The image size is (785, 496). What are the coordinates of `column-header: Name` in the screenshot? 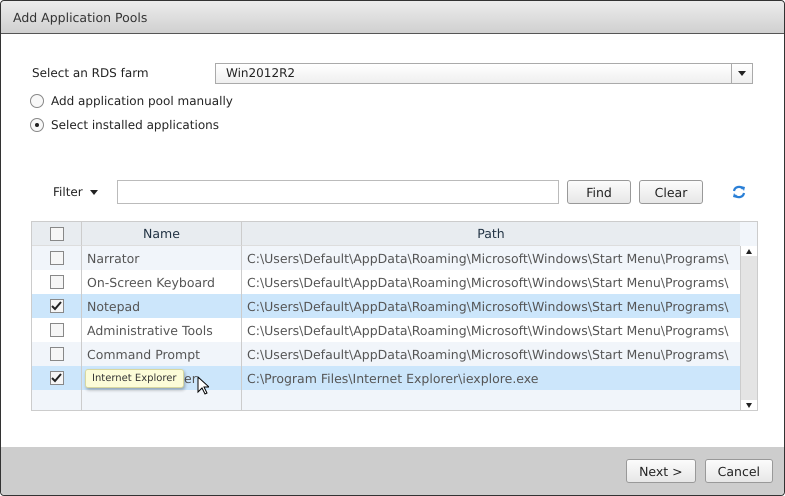 It's located at (162, 234).